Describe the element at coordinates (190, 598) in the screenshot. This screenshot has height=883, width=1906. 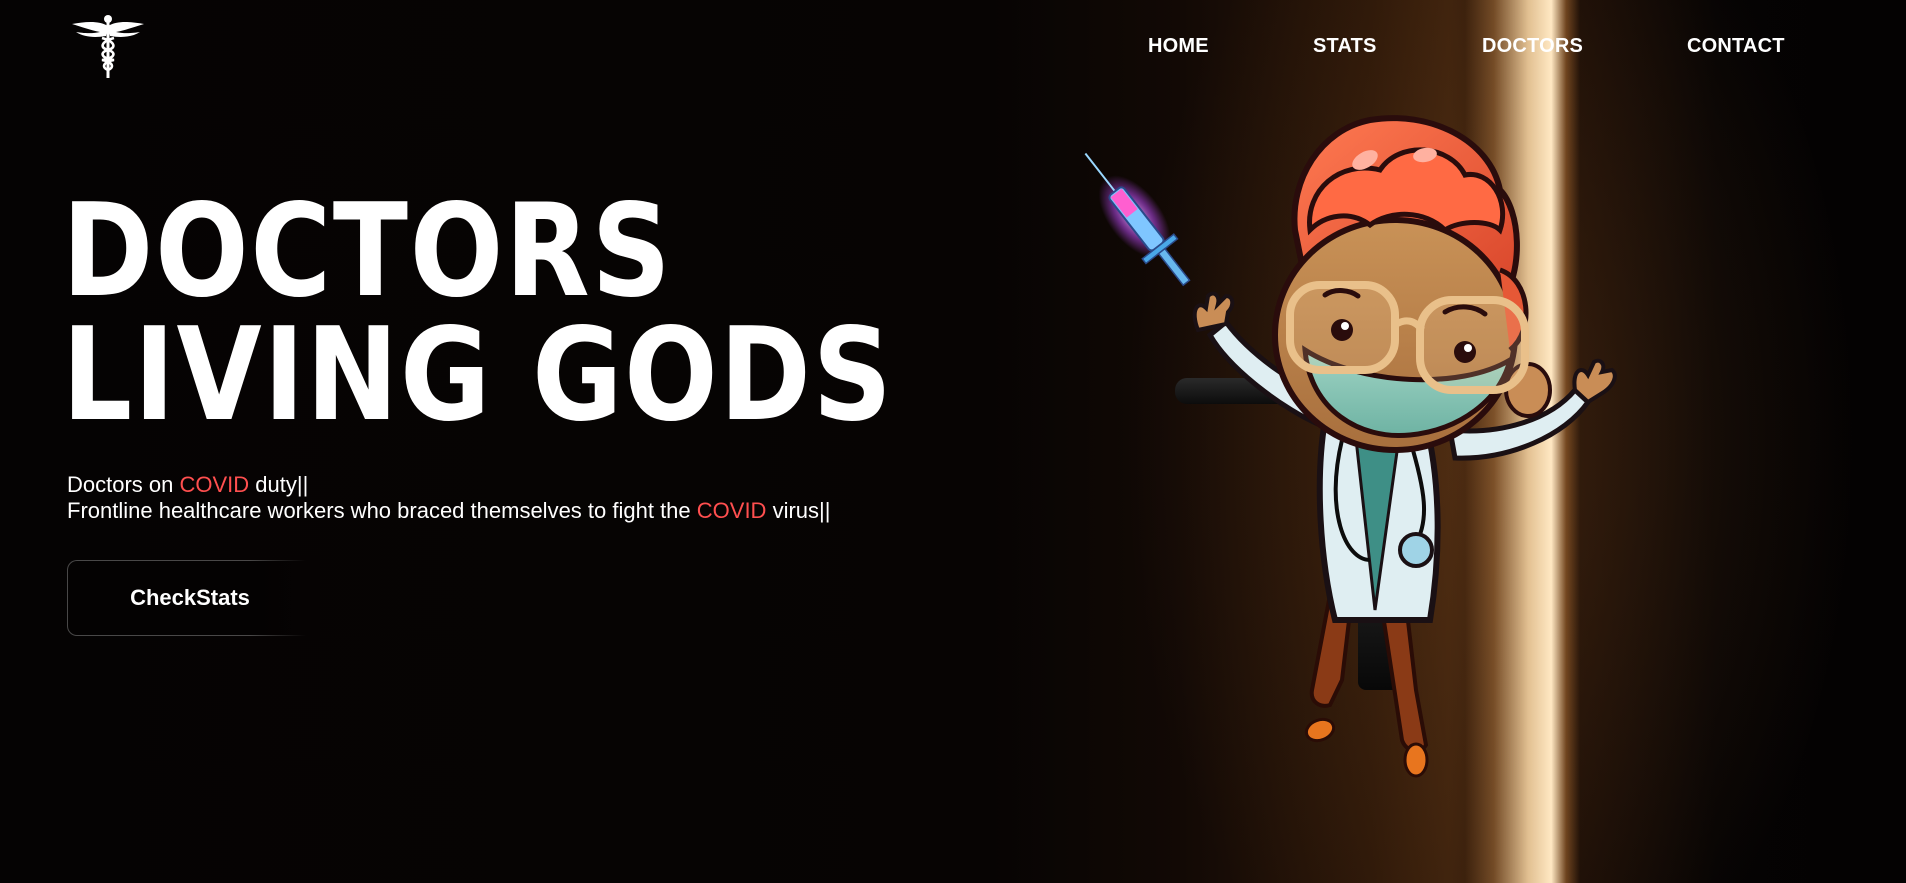
I see `check-stats-button: CheckStats` at that location.